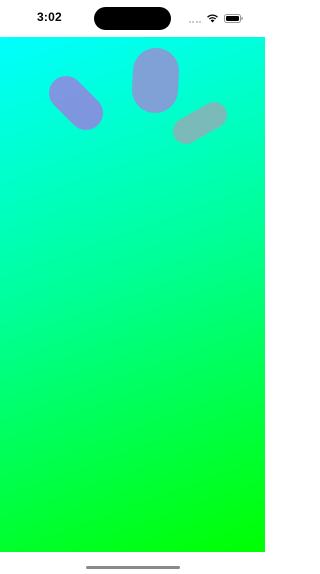 This screenshot has width=320, height=574. Describe the element at coordinates (212, 18) in the screenshot. I see `wifi-icon` at that location.